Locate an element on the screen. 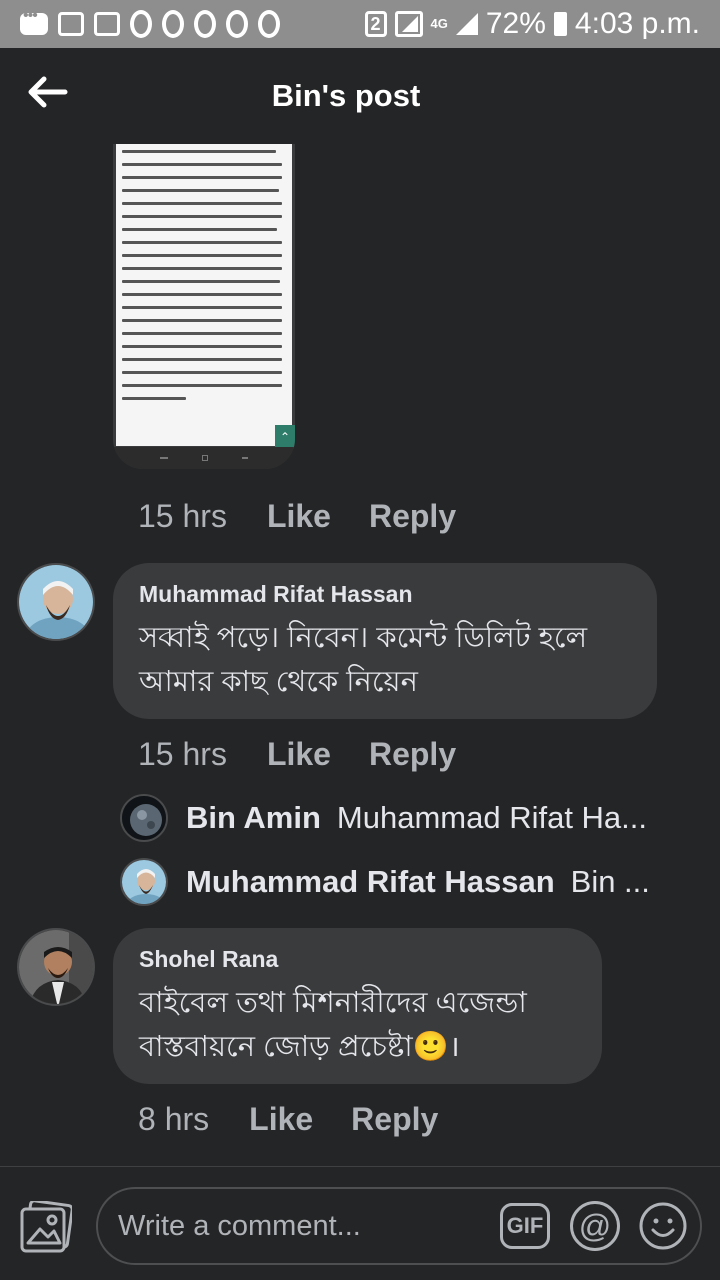  gif-button: GIF is located at coordinates (525, 1226).